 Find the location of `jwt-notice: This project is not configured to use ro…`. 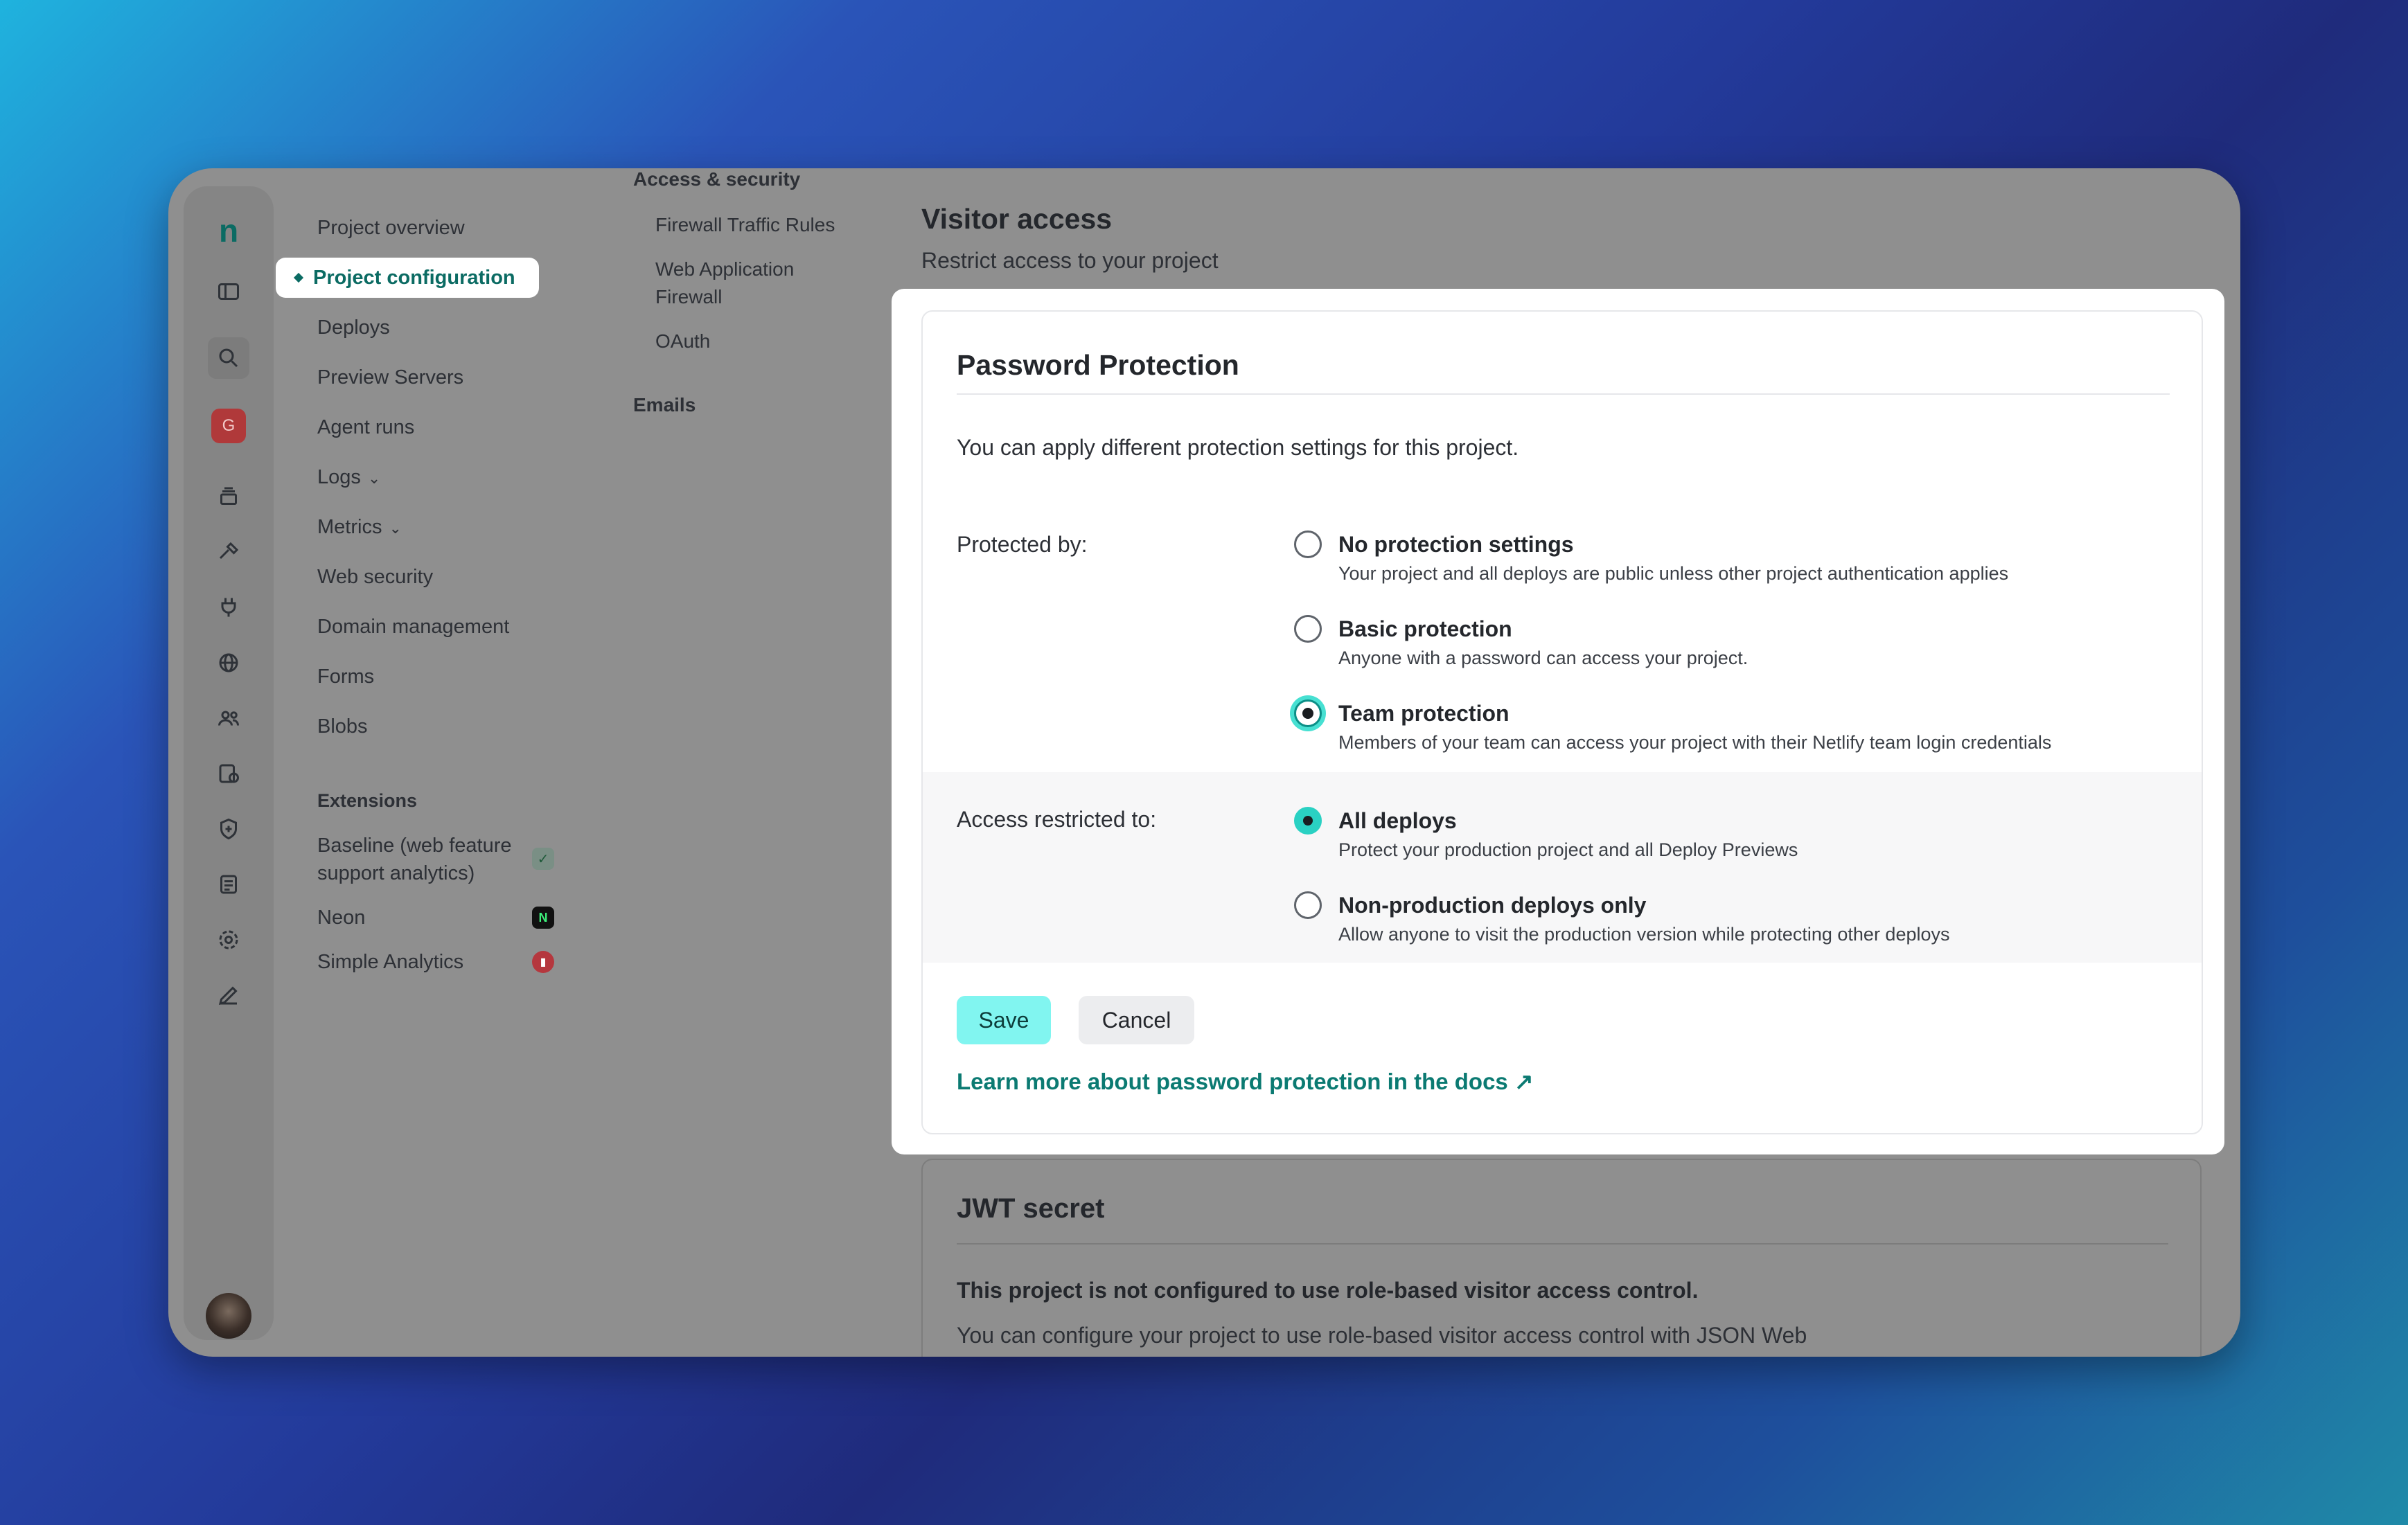

jwt-notice: This project is not configured to use ro… is located at coordinates (1328, 1290).